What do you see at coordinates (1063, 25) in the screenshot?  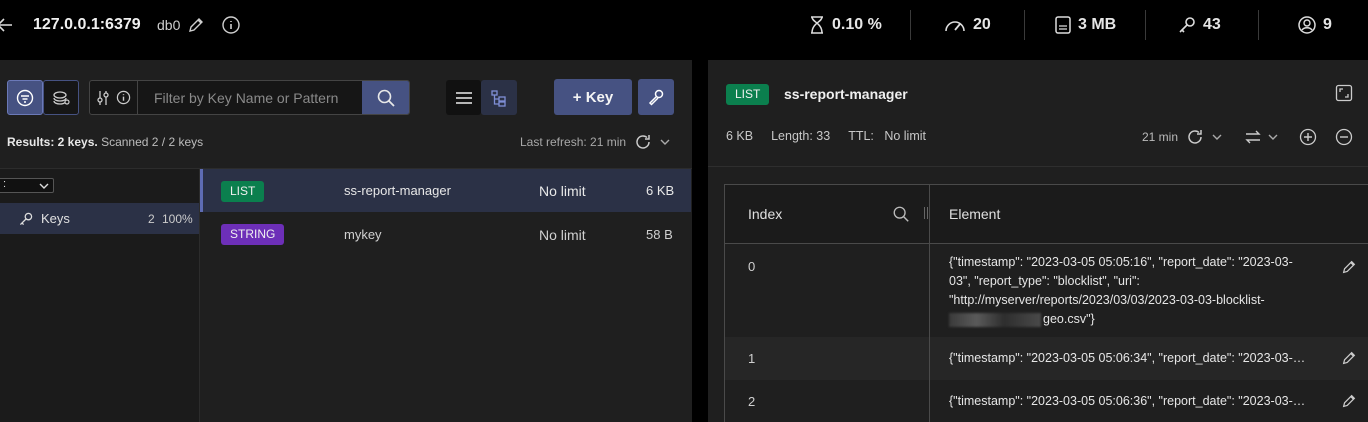 I see `memory-icon` at bounding box center [1063, 25].